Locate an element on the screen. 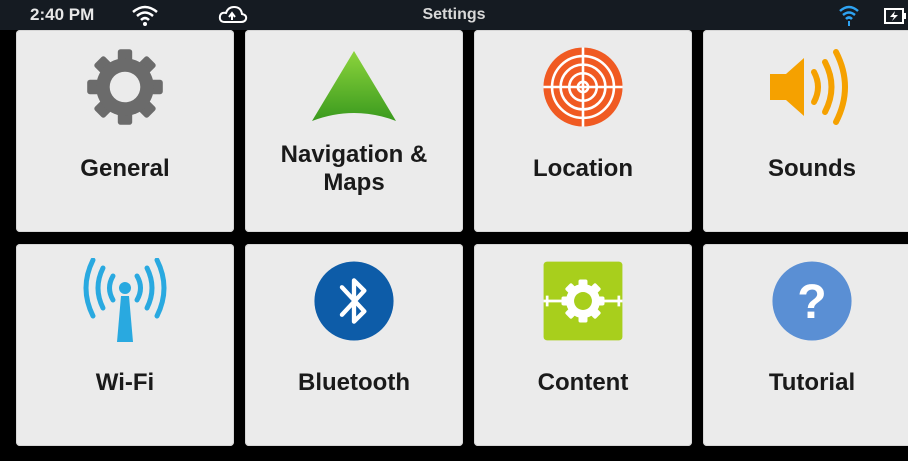 Image resolution: width=908 pixels, height=461 pixels. tile-label: Wi-Fi is located at coordinates (125, 382).